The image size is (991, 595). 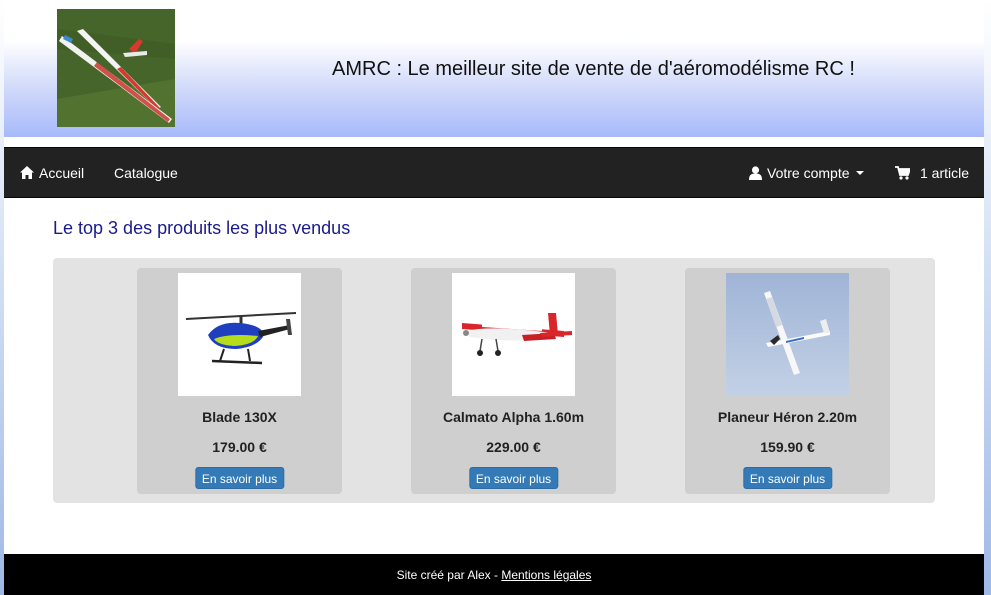 I want to click on home-icon, so click(x=27, y=172).